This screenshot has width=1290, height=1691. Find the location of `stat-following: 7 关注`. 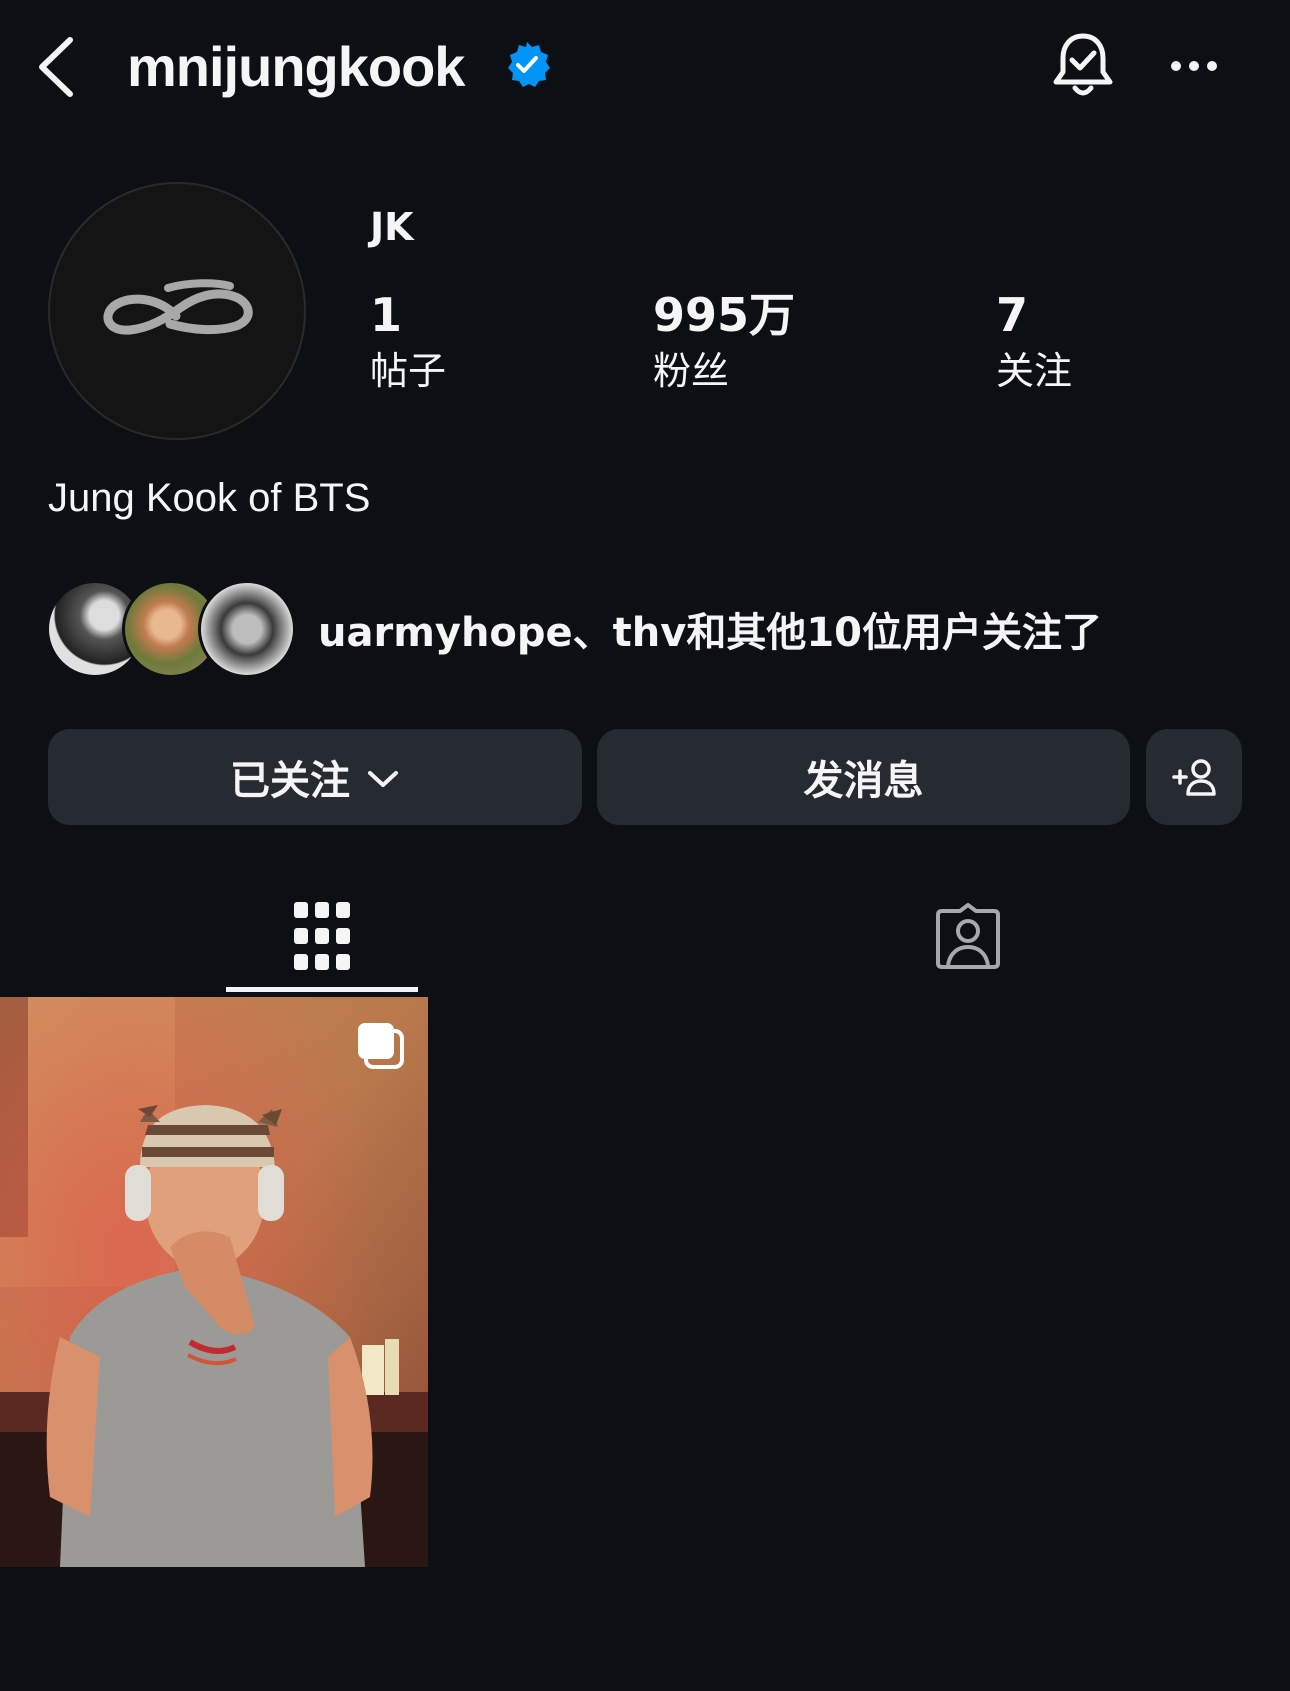

stat-following: 7 关注 is located at coordinates (1034, 343).